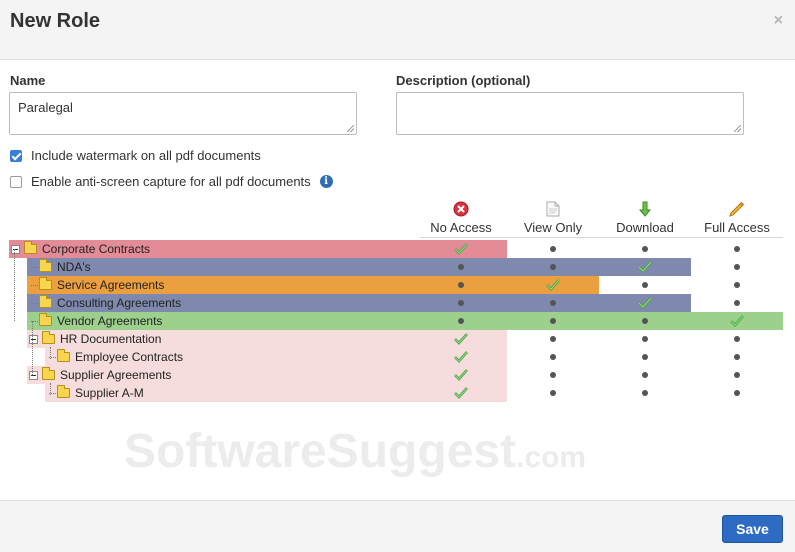 Image resolution: width=795 pixels, height=552 pixels. What do you see at coordinates (16, 181) in the screenshot?
I see `anti-capture-checkbox` at bounding box center [16, 181].